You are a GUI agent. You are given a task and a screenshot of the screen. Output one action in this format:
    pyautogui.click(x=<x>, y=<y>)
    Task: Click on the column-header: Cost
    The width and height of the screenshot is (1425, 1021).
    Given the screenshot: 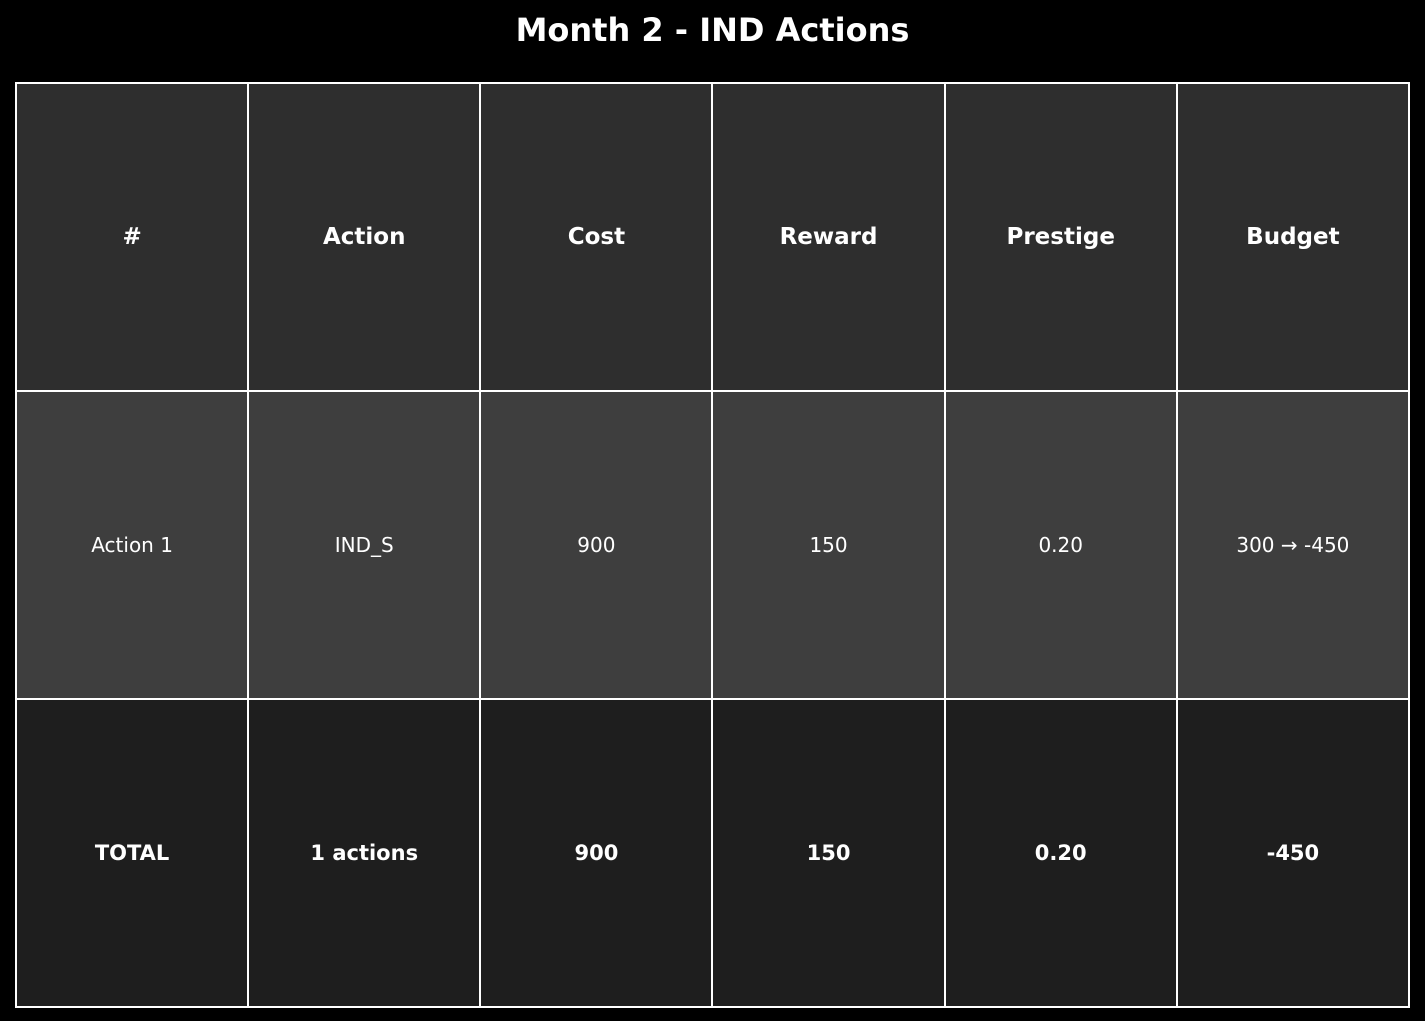 What is the action you would take?
    pyautogui.click(x=596, y=237)
    